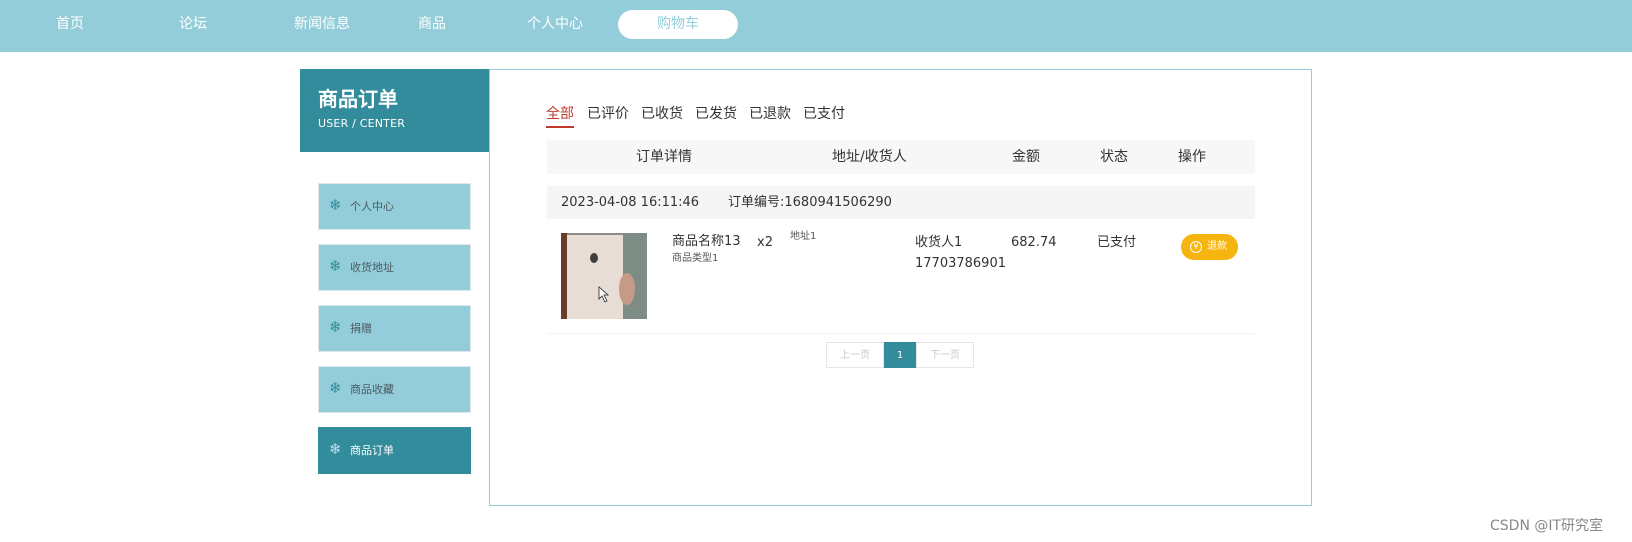 This screenshot has width=1632, height=542. Describe the element at coordinates (193, 24) in the screenshot. I see `nav-forum: 论坛` at that location.